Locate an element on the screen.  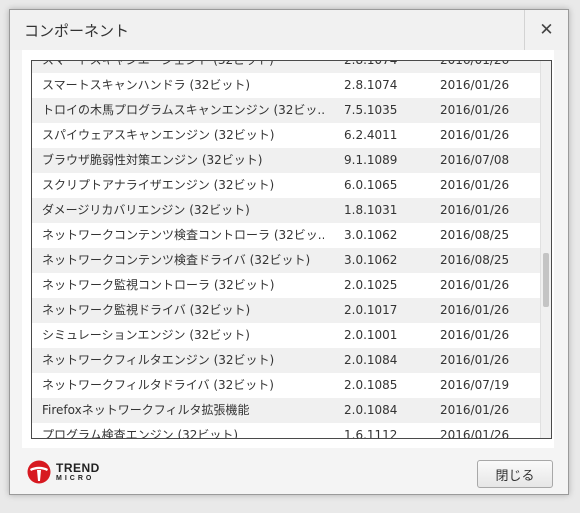
component-name: ネットワークフィルタドライバ (32ビット) is located at coordinates (158, 385).